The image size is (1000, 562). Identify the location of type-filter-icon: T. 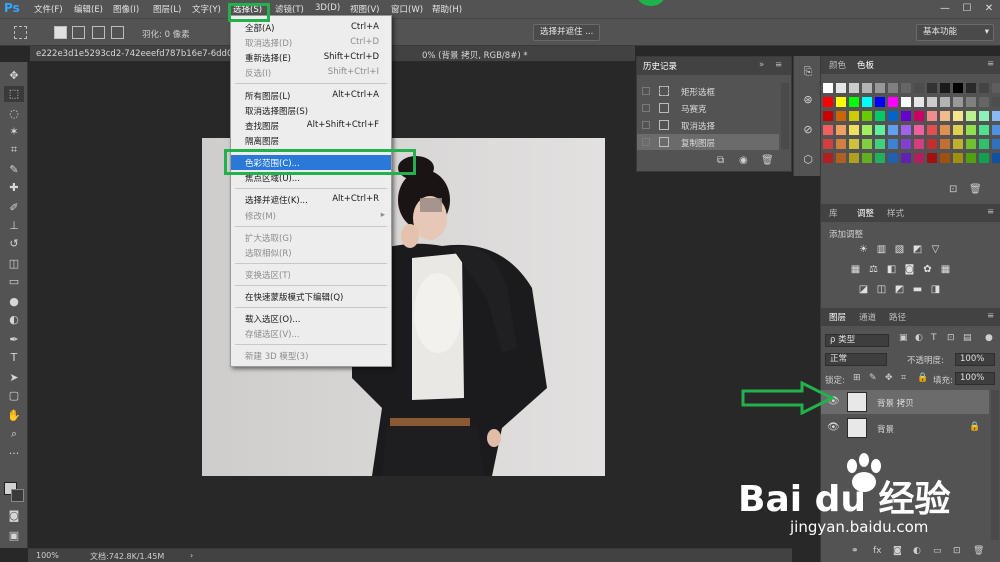
(934, 338).